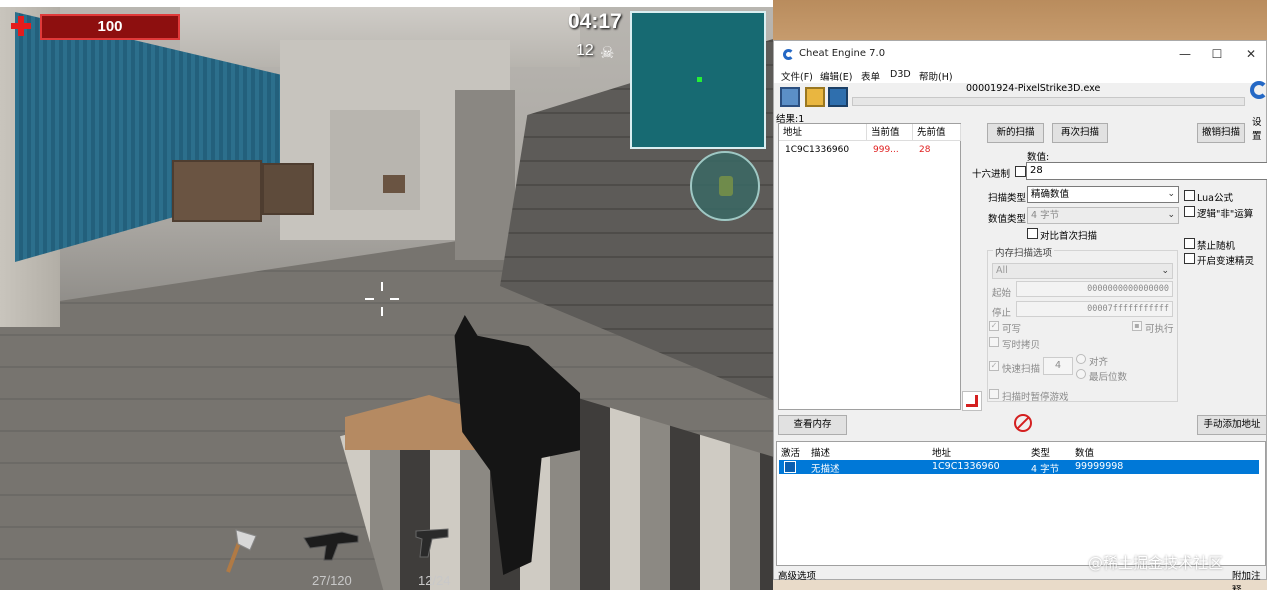 The image size is (1267, 590). I want to click on last-digits-radio, so click(1081, 374).